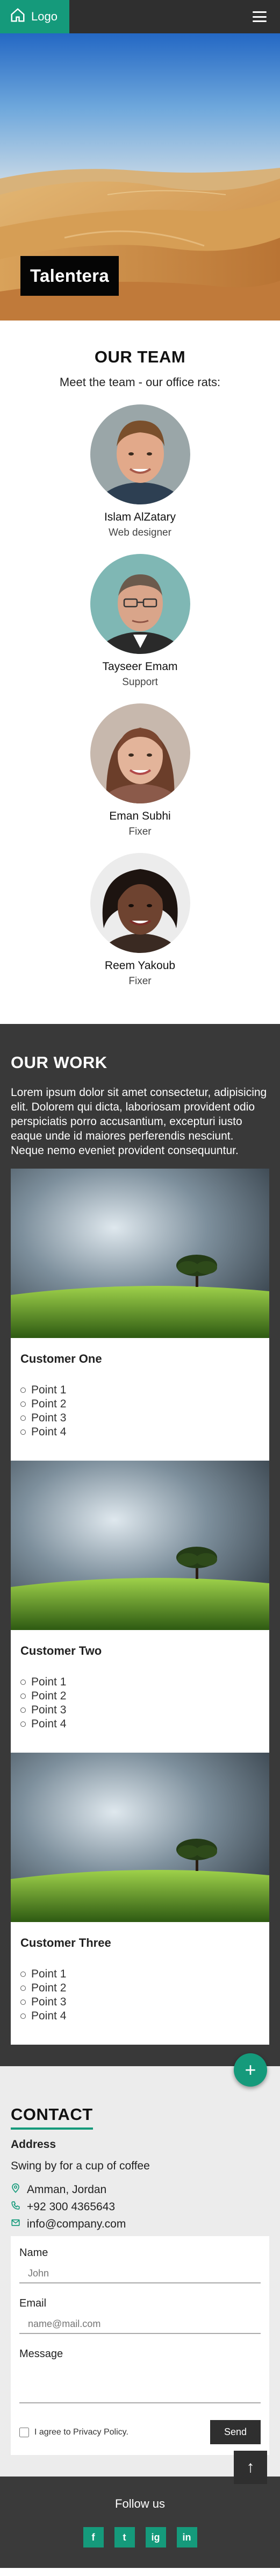 Image resolution: width=280 pixels, height=2576 pixels. I want to click on phone-text: +92 300 4365643, so click(71, 2207).